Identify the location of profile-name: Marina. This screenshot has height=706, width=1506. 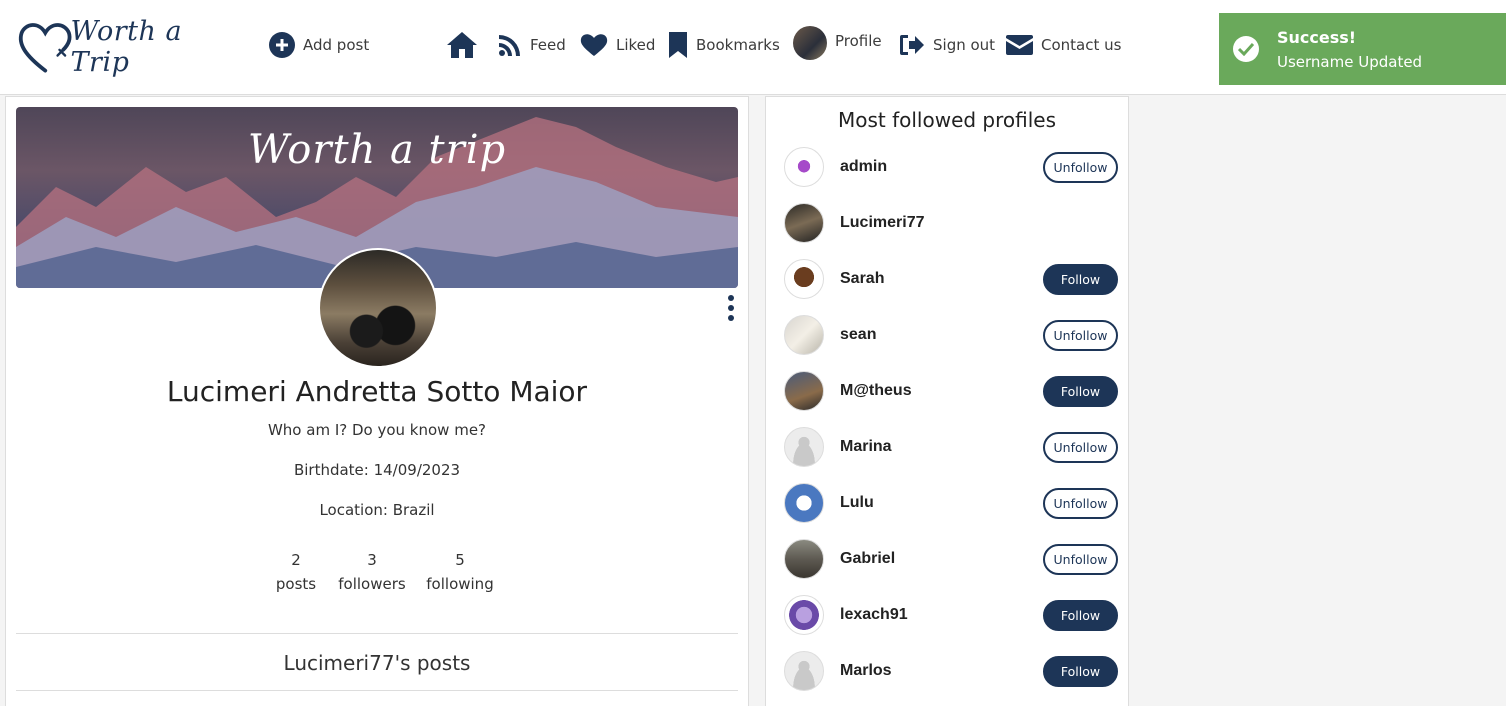
(866, 446).